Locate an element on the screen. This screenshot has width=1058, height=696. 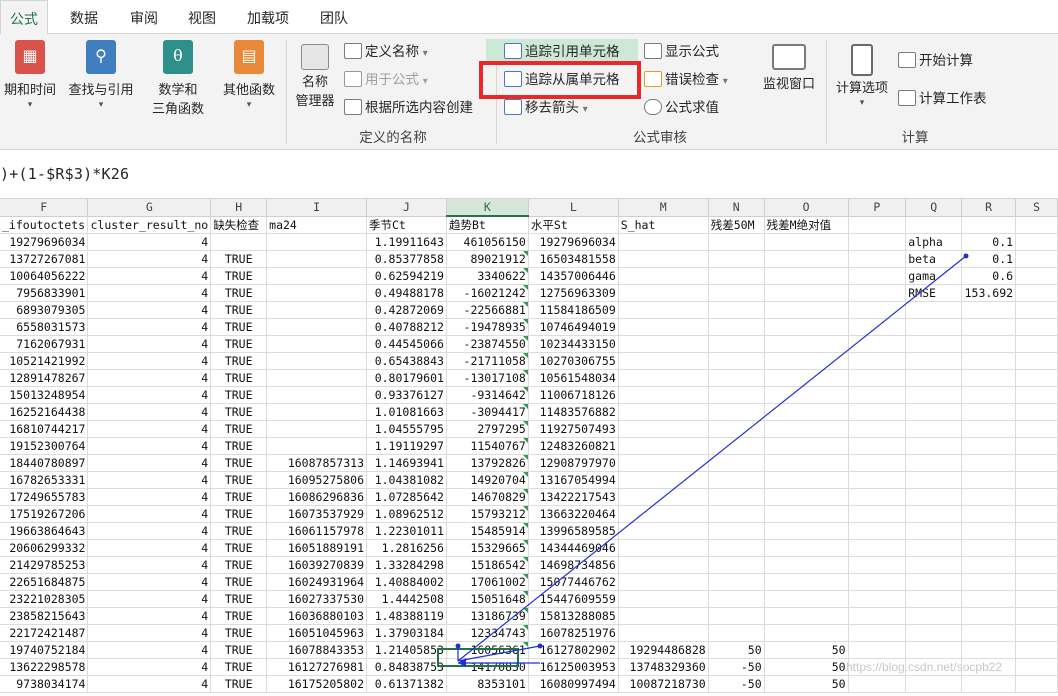
calc-sheet-label: 计算工作表 is located at coordinates (953, 98).